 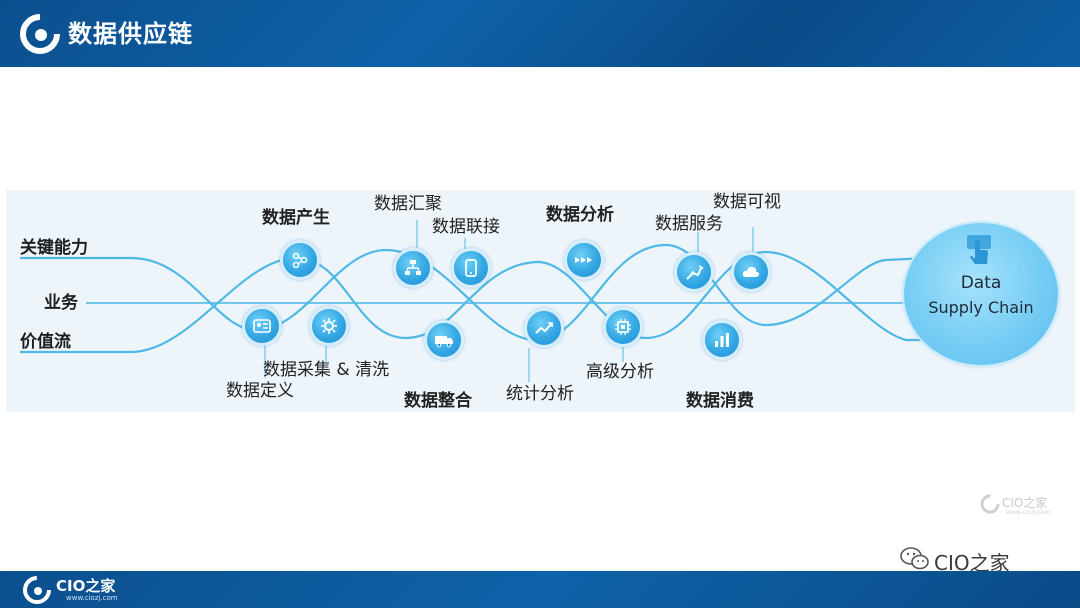 I want to click on hub-title-line1: Data, so click(x=981, y=283).